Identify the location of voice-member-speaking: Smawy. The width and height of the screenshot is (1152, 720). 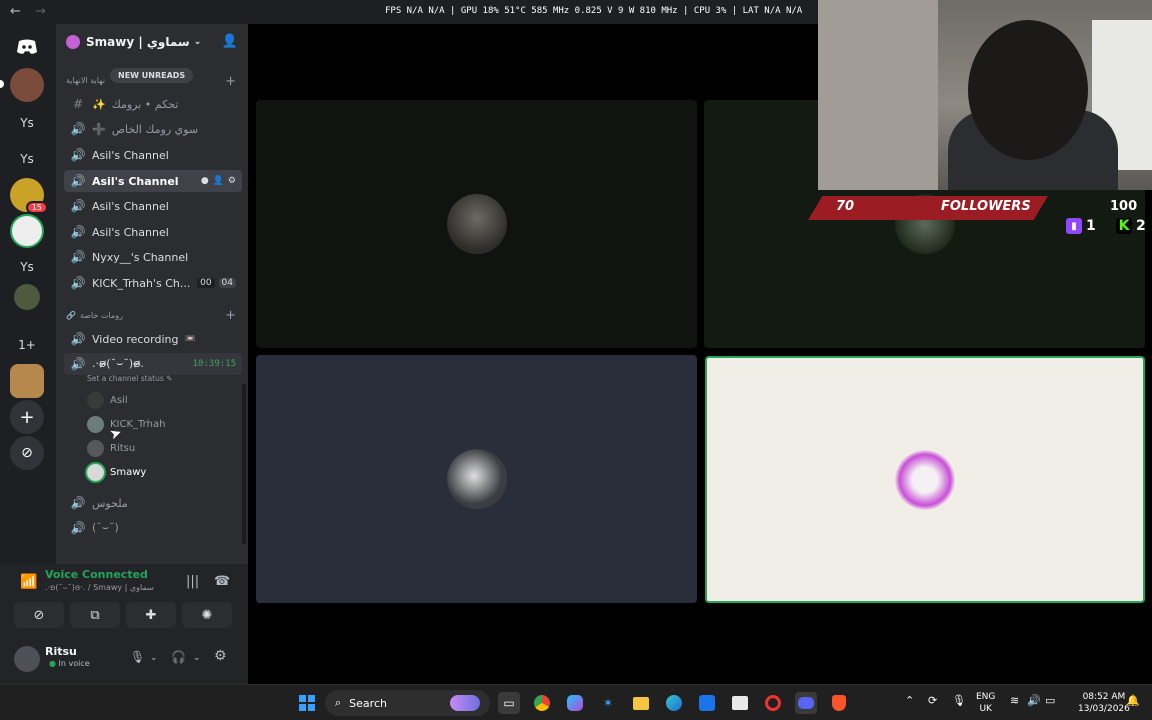
(116, 472).